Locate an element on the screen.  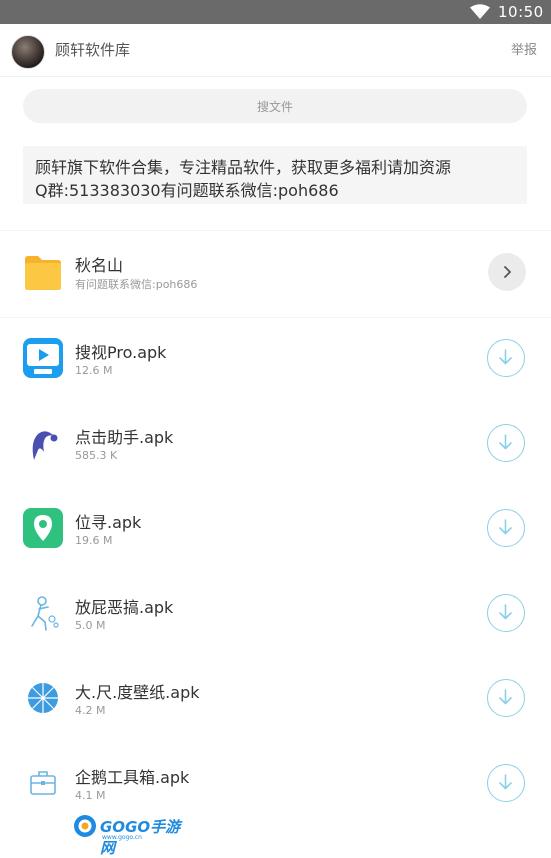
chevron-right-icon is located at coordinates (507, 272).